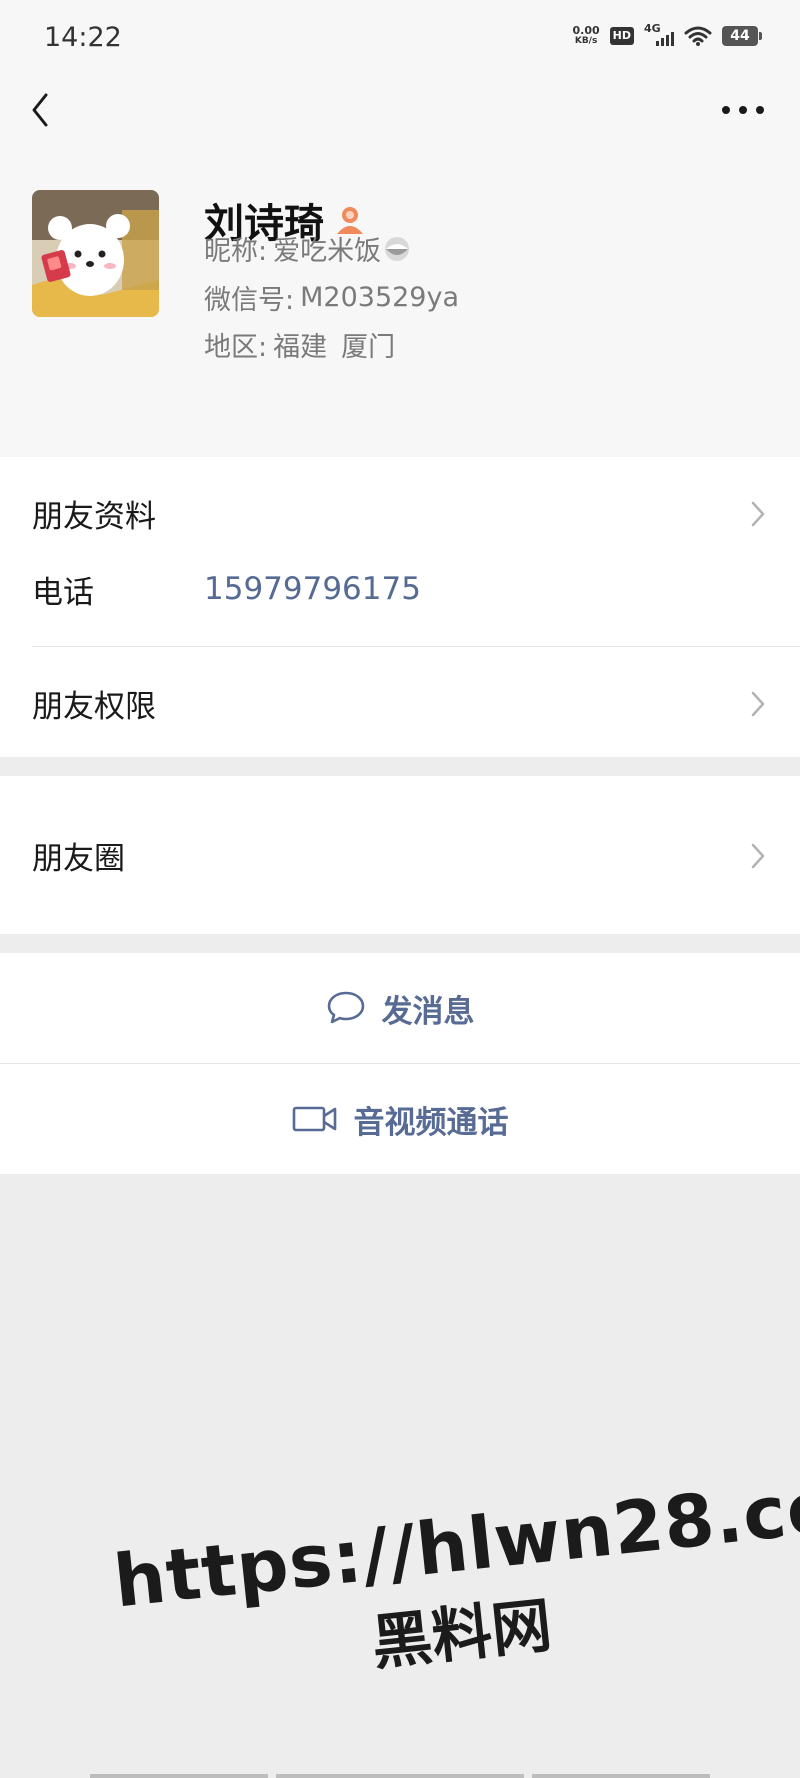 Image resolution: width=800 pixels, height=1778 pixels. Describe the element at coordinates (586, 41) in the screenshot. I see `network-speed-unit: KB/s` at that location.